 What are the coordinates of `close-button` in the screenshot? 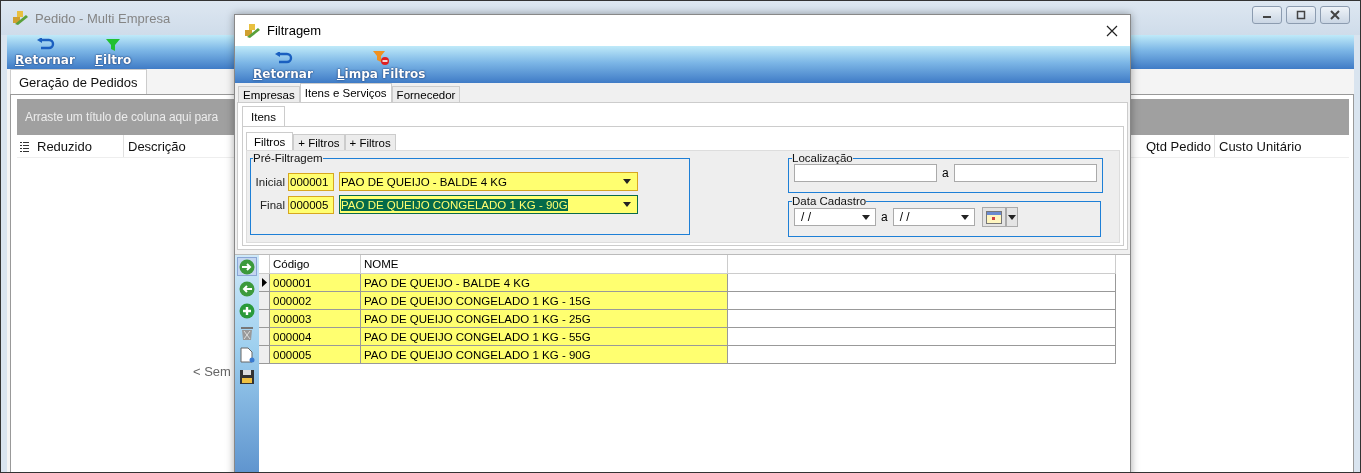 It's located at (1335, 15).